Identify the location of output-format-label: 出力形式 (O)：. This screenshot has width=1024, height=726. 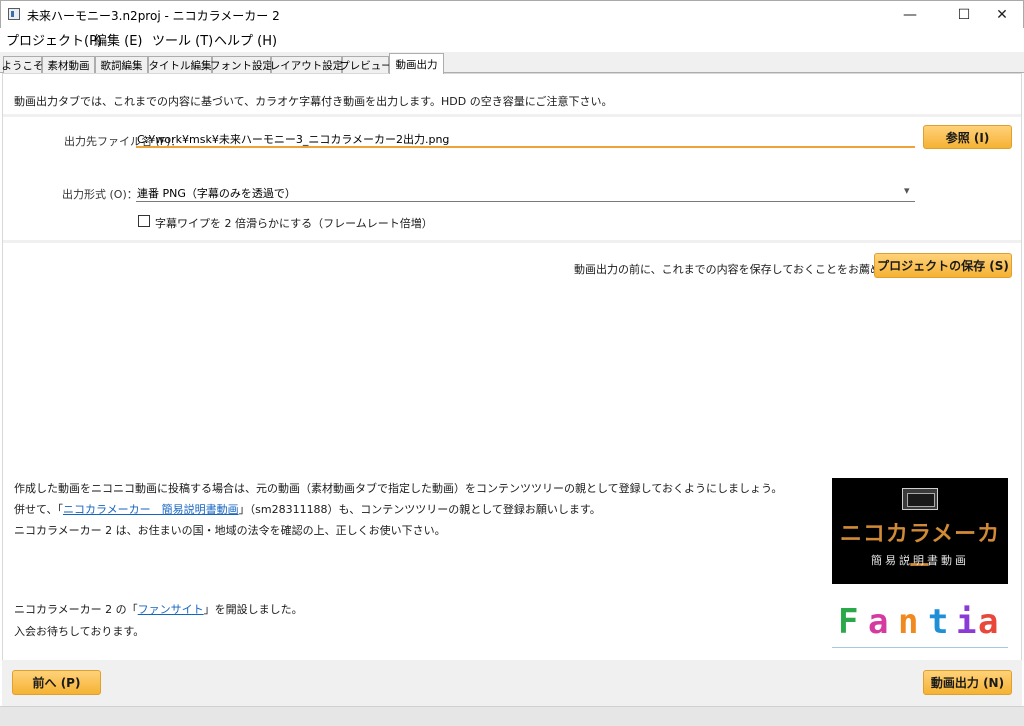
(100, 194).